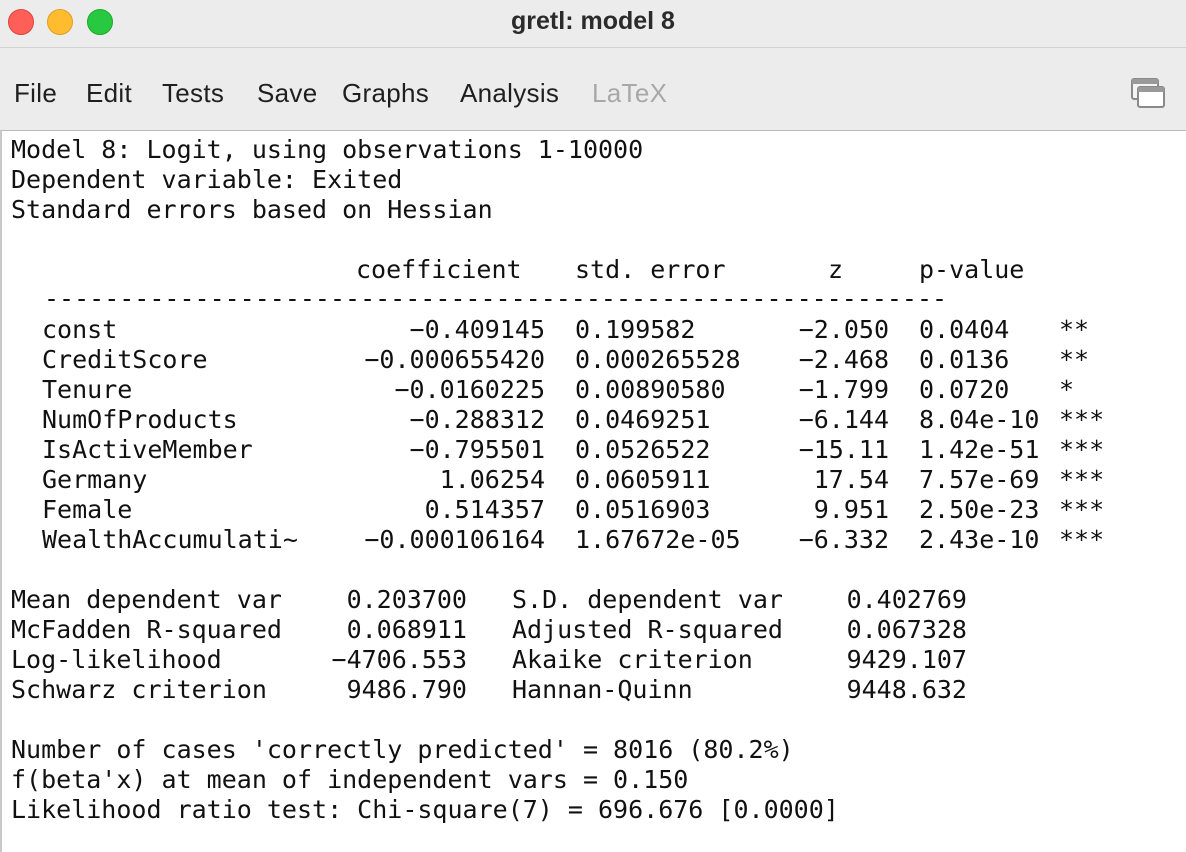 Image resolution: width=1186 pixels, height=852 pixels. Describe the element at coordinates (906, 599) in the screenshot. I see `stat-value: 0.402769` at that location.